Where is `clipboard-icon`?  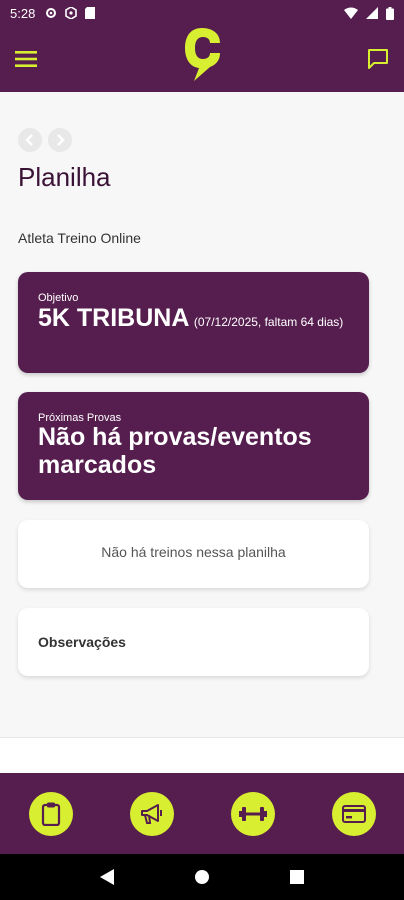 clipboard-icon is located at coordinates (50, 814).